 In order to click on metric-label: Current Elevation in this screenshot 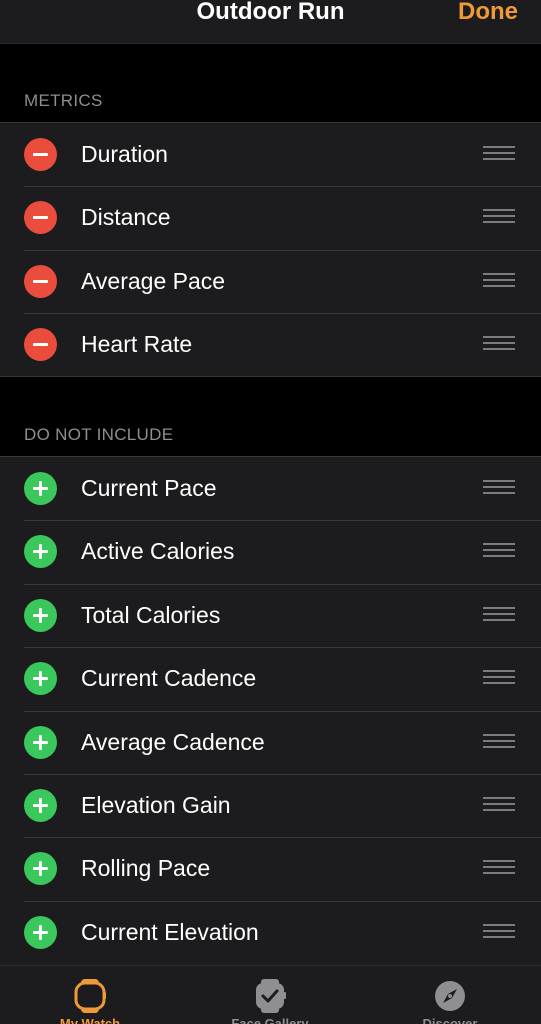, I will do `click(170, 931)`.